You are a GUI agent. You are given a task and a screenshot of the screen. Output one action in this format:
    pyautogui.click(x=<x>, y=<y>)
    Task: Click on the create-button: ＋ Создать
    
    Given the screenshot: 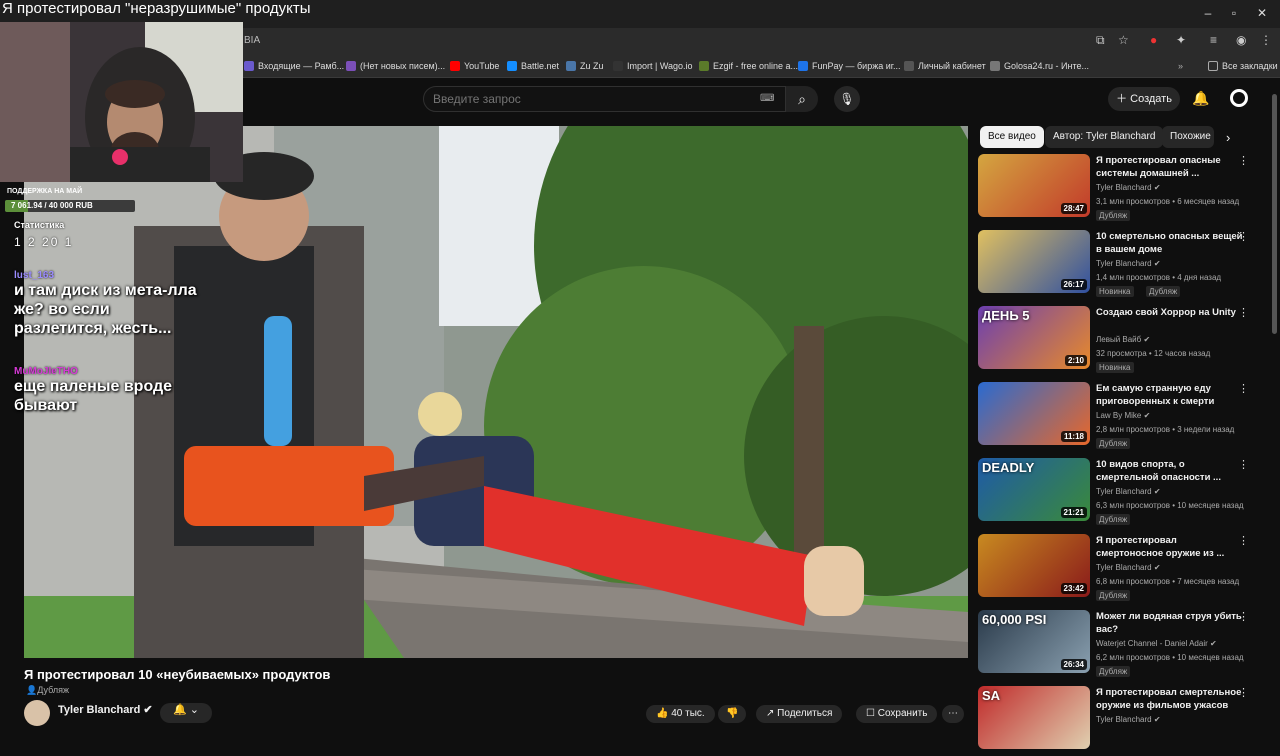 What is the action you would take?
    pyautogui.click(x=1144, y=99)
    